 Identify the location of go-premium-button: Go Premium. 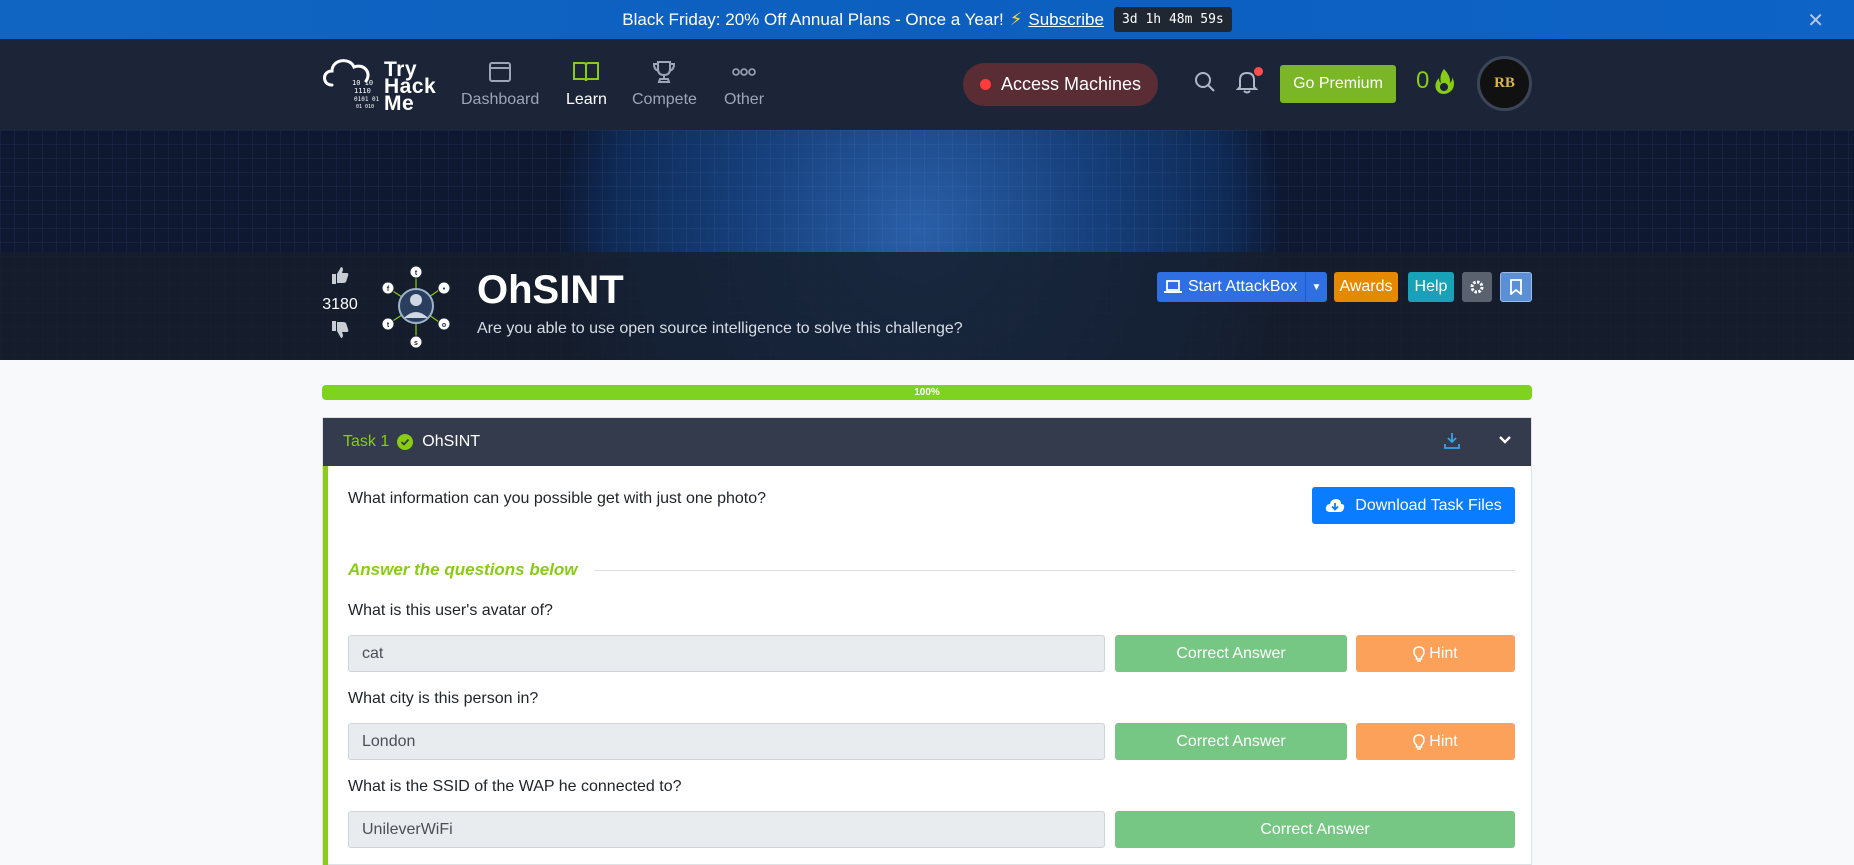
(1338, 84).